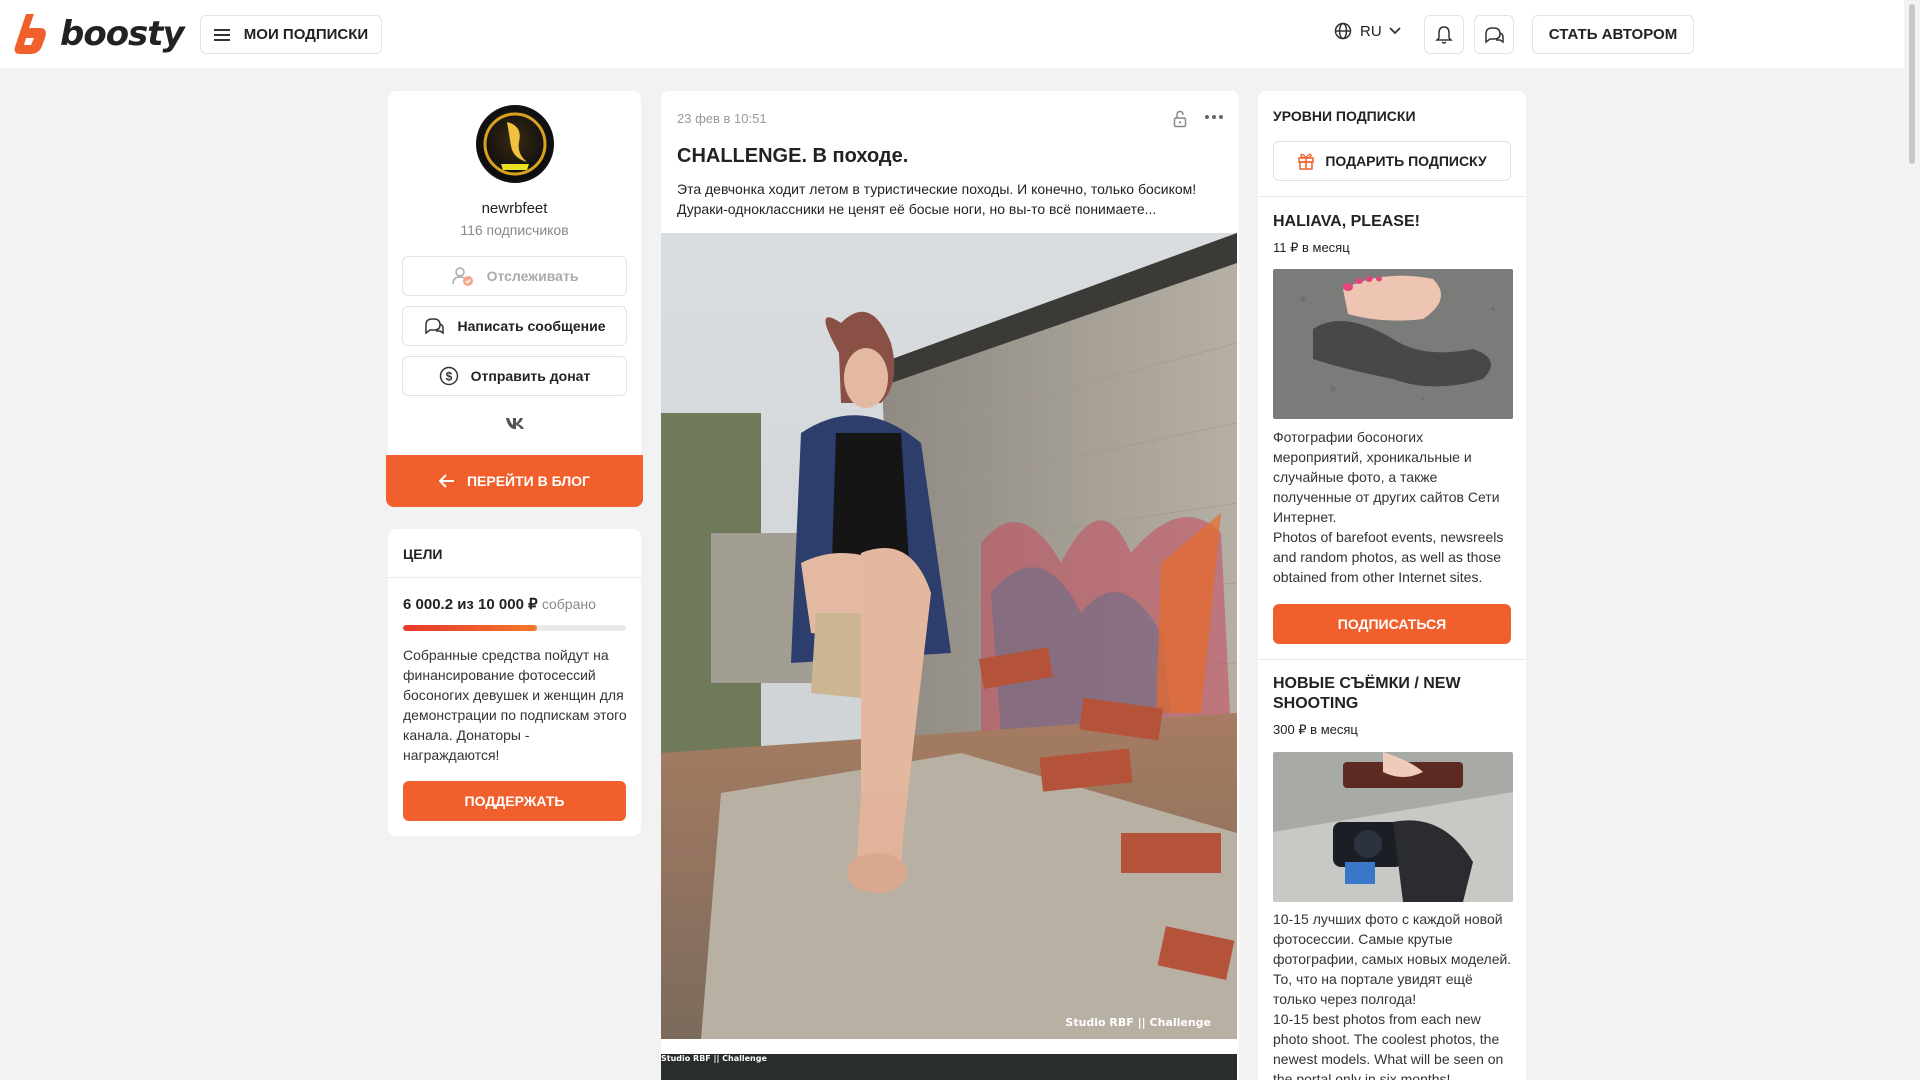 The width and height of the screenshot is (1920, 1080). Describe the element at coordinates (1214, 117) in the screenshot. I see `more-options-icon` at that location.